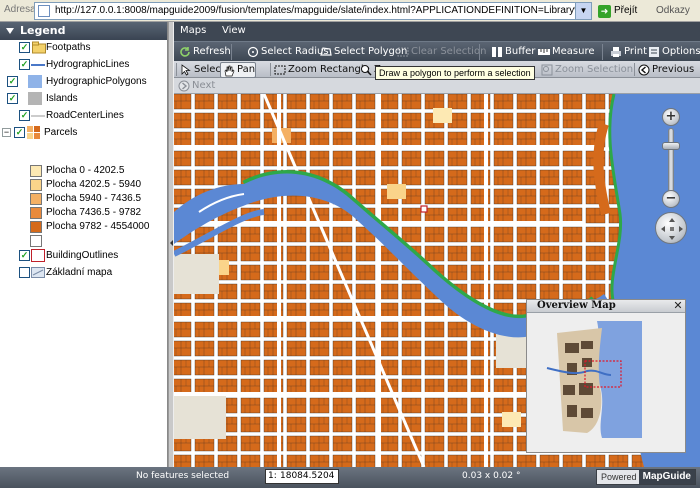  Describe the element at coordinates (497, 52) in the screenshot. I see `buffer-icon` at that location.